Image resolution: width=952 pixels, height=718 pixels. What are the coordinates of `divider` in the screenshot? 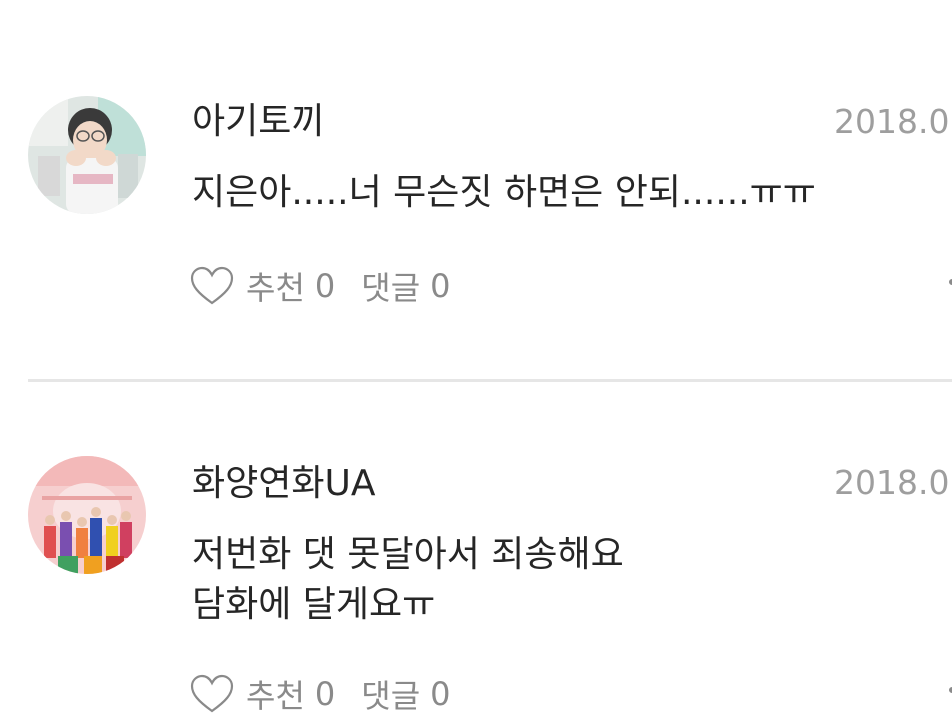 It's located at (490, 380).